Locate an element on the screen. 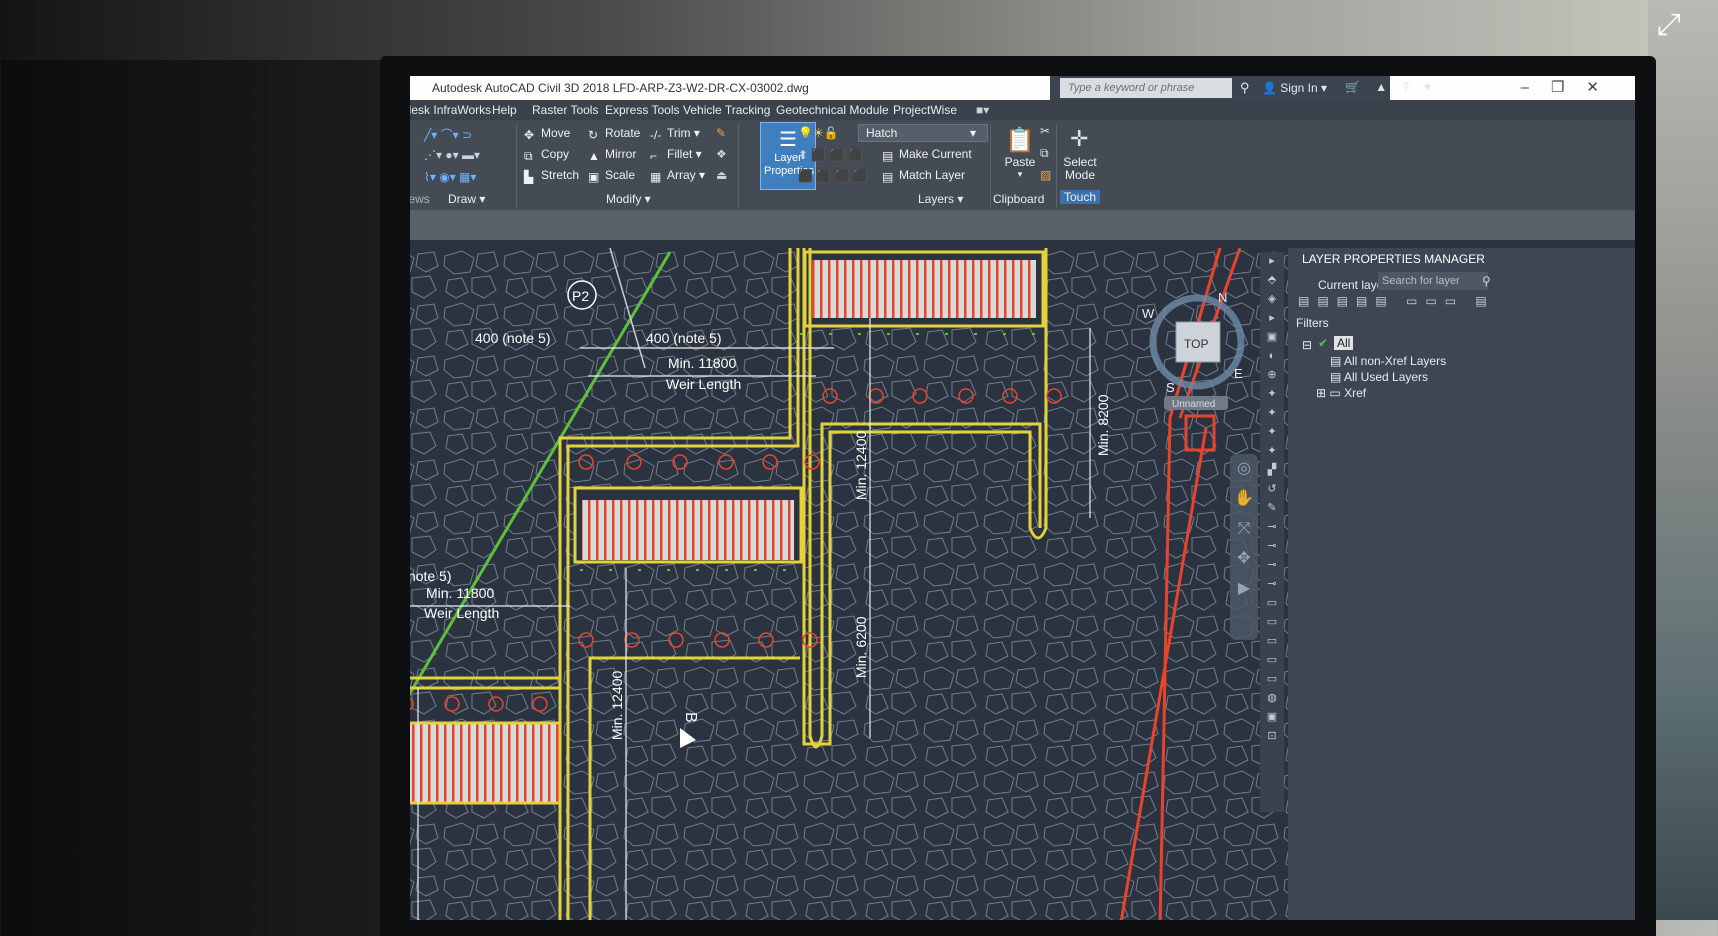  sign-in-label: Sign In is located at coordinates (1299, 88).